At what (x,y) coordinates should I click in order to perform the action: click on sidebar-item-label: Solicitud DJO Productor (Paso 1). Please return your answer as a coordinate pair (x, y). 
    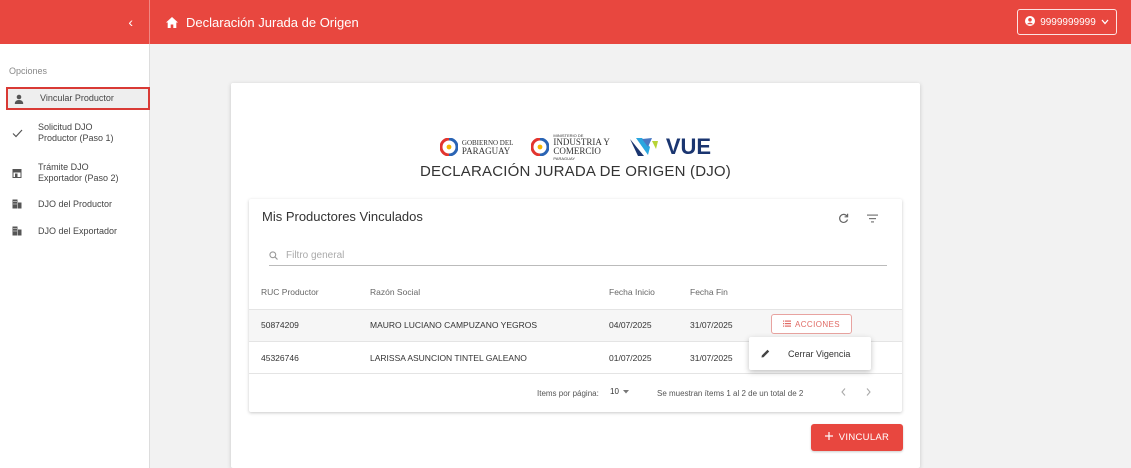
    Looking at the image, I should click on (76, 132).